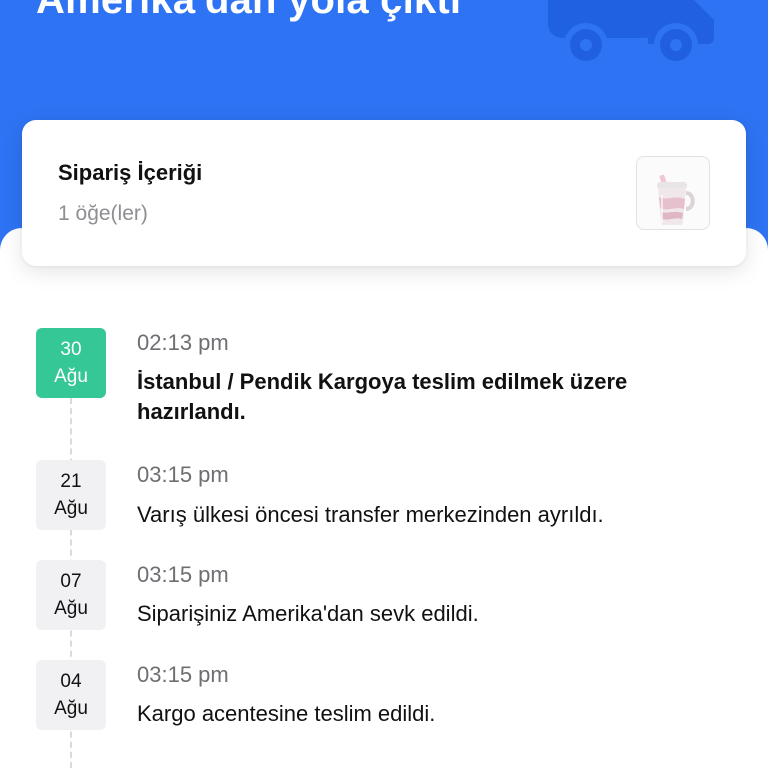 The width and height of the screenshot is (768, 768). What do you see at coordinates (183, 342) in the screenshot?
I see `event-time: 02:13 pm` at bounding box center [183, 342].